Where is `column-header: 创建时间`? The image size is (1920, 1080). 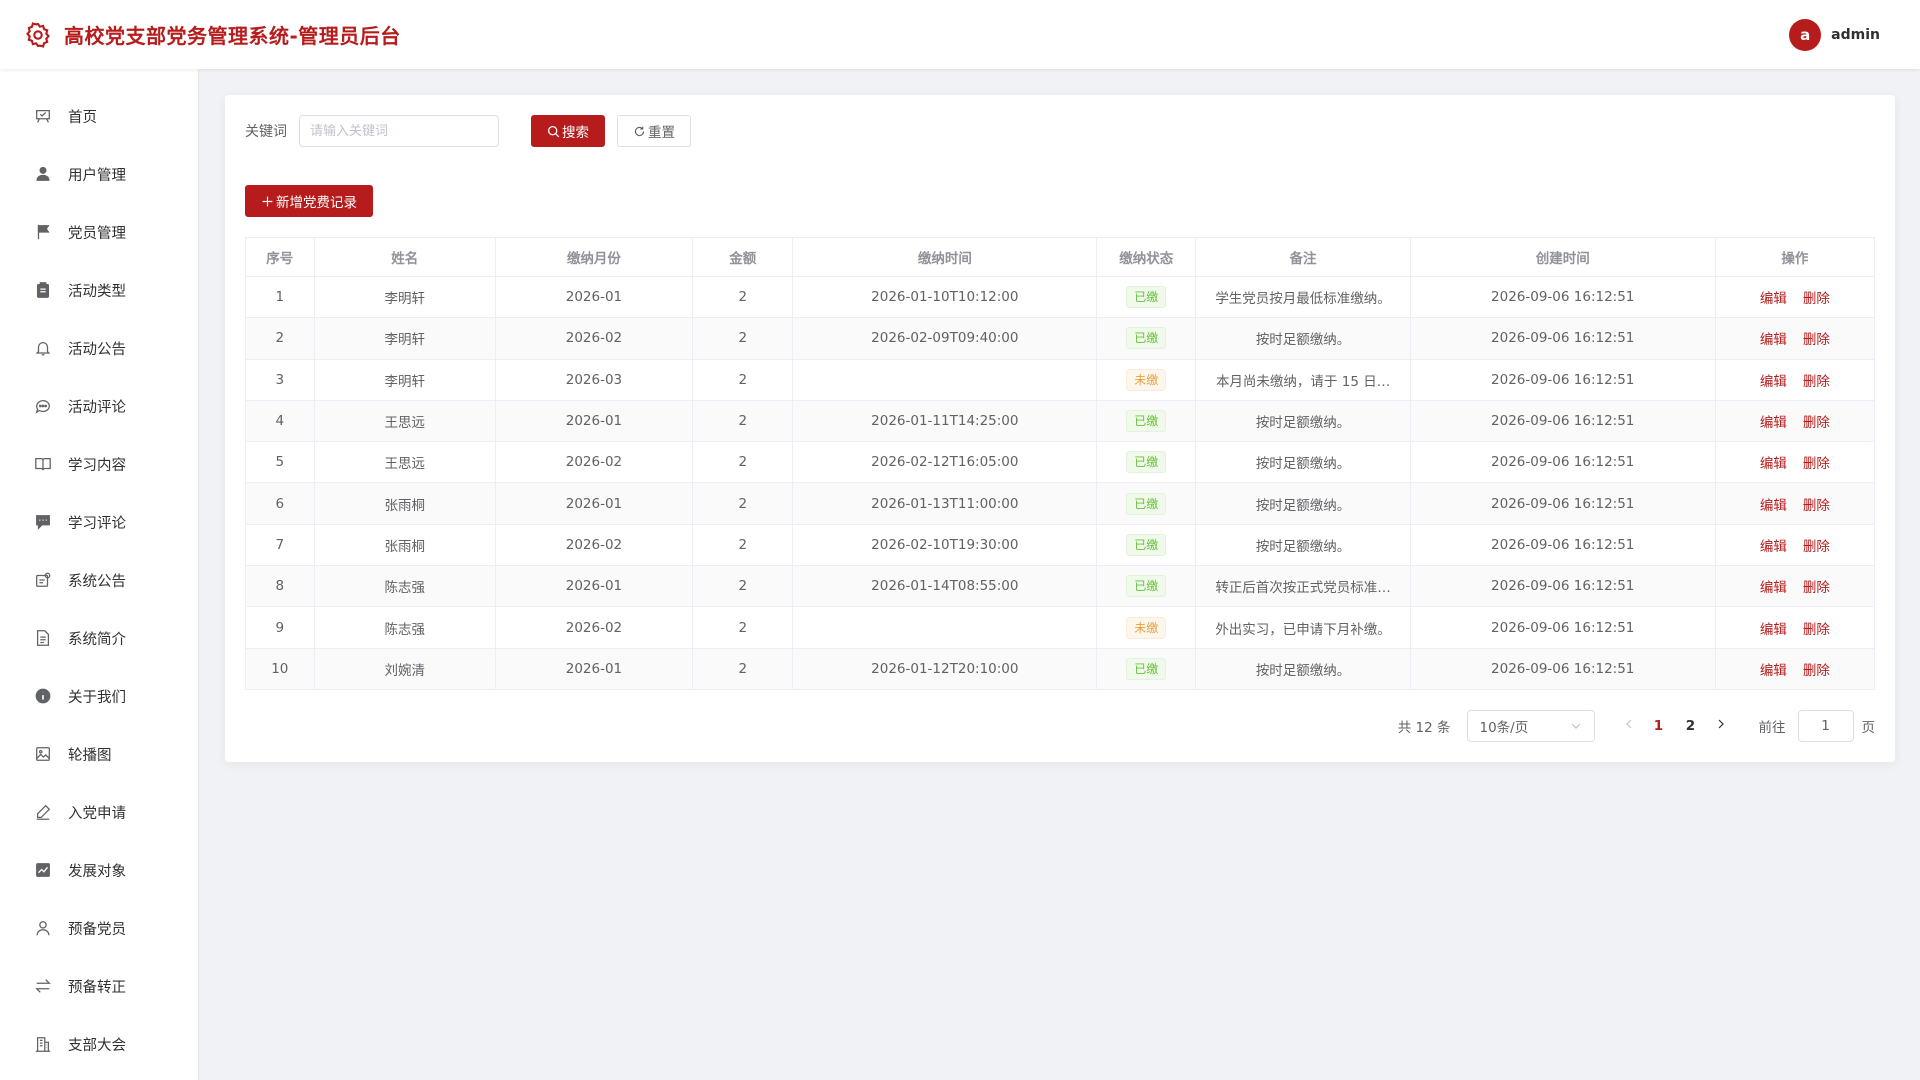
column-header: 创建时间 is located at coordinates (1562, 257).